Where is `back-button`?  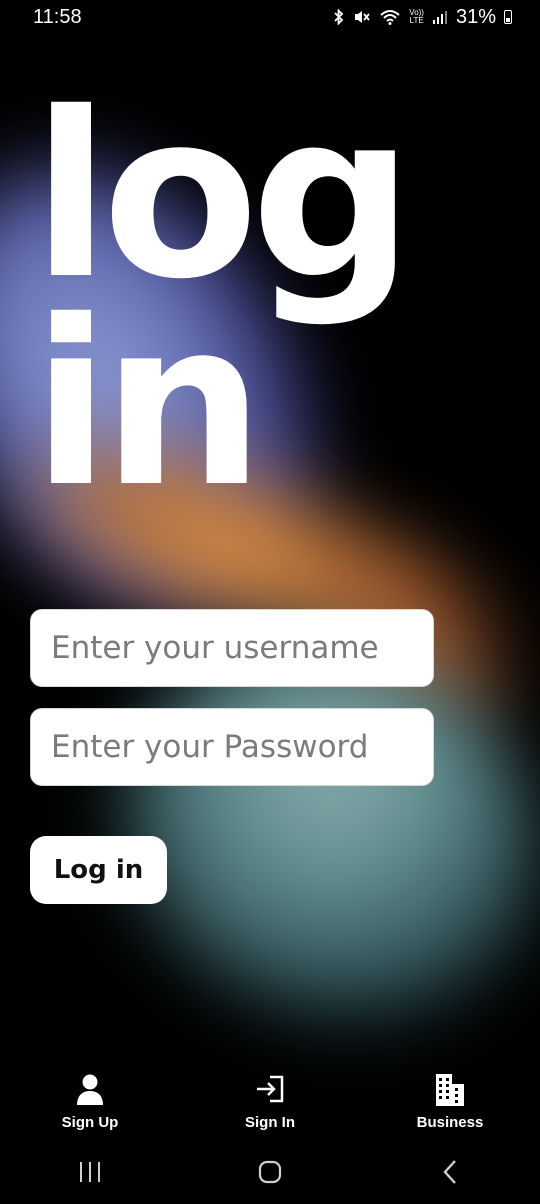 back-button is located at coordinates (450, 1172).